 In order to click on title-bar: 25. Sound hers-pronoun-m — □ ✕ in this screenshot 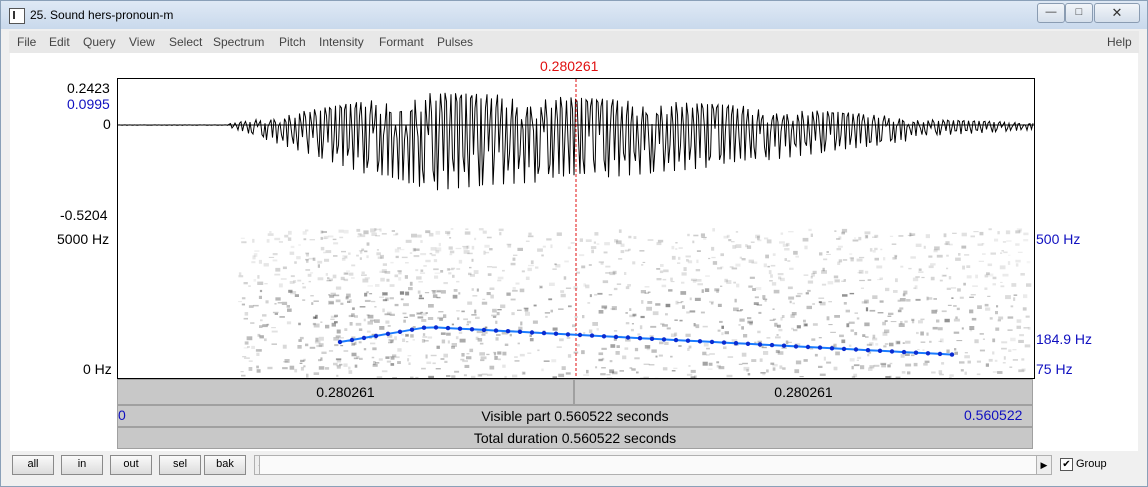, I will do `click(574, 15)`.